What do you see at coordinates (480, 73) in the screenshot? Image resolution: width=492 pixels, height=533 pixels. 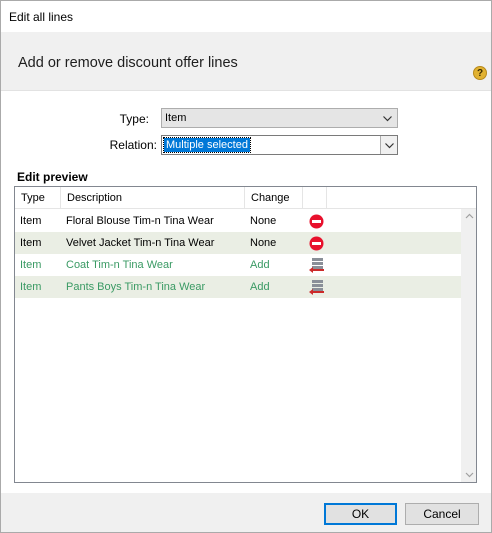 I see `help-icon: ?` at bounding box center [480, 73].